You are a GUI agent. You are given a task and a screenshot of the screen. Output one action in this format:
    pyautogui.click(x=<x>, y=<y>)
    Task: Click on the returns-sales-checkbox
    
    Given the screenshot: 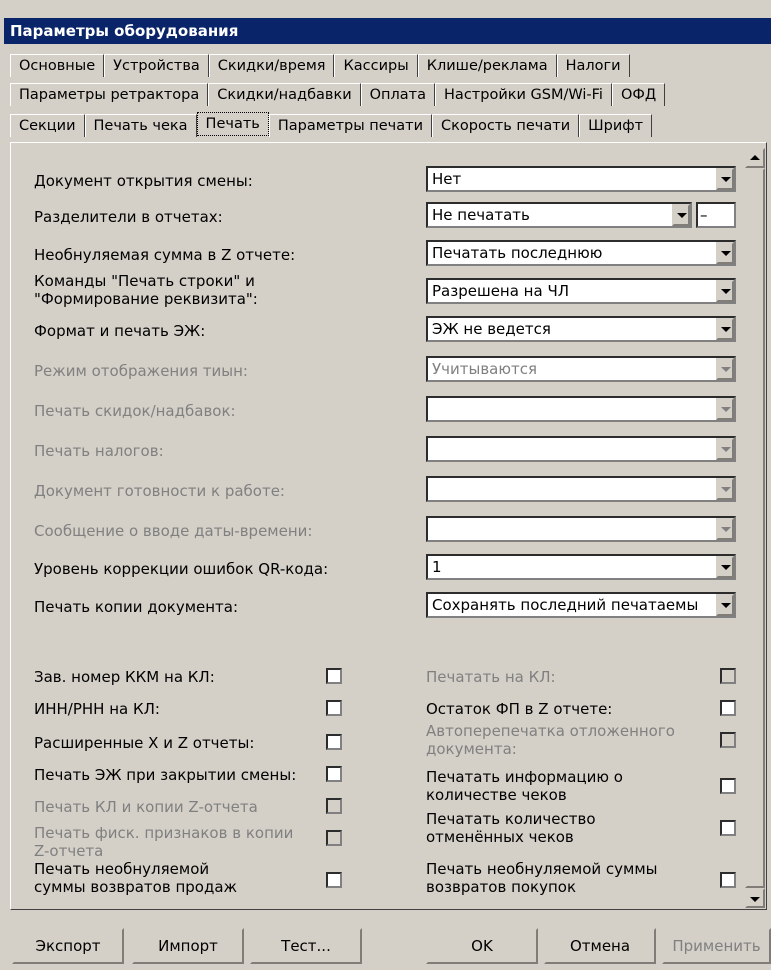 What is the action you would take?
    pyautogui.click(x=334, y=880)
    